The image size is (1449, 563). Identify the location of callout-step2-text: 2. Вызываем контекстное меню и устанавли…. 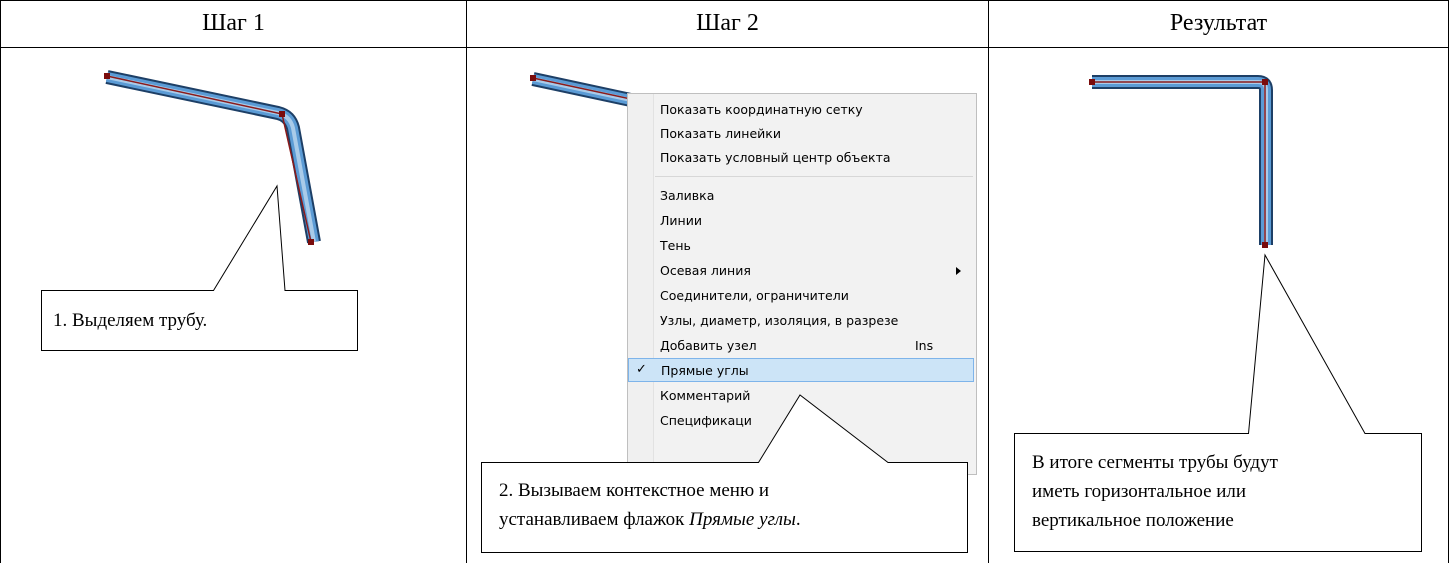
(650, 505).